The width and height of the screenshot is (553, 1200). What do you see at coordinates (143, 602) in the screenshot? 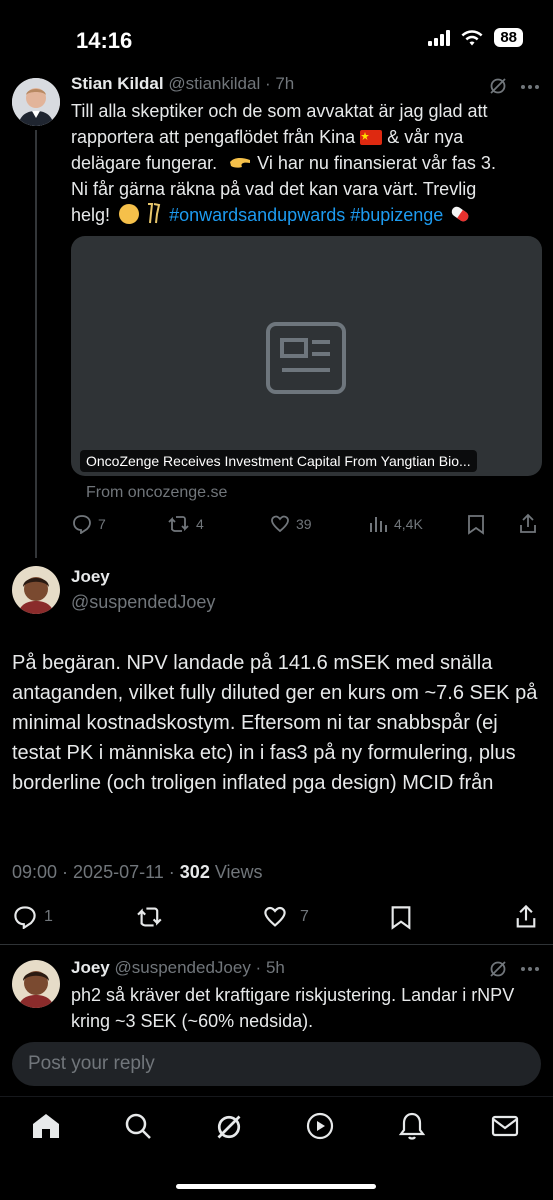
I see `author-handle: @suspendedJoey` at bounding box center [143, 602].